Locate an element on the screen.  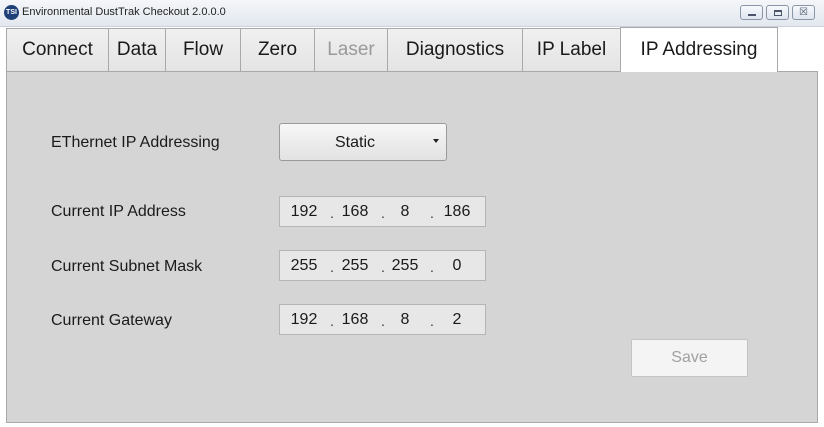
subnet-mask-label: Current Subnet Mask is located at coordinates (127, 266).